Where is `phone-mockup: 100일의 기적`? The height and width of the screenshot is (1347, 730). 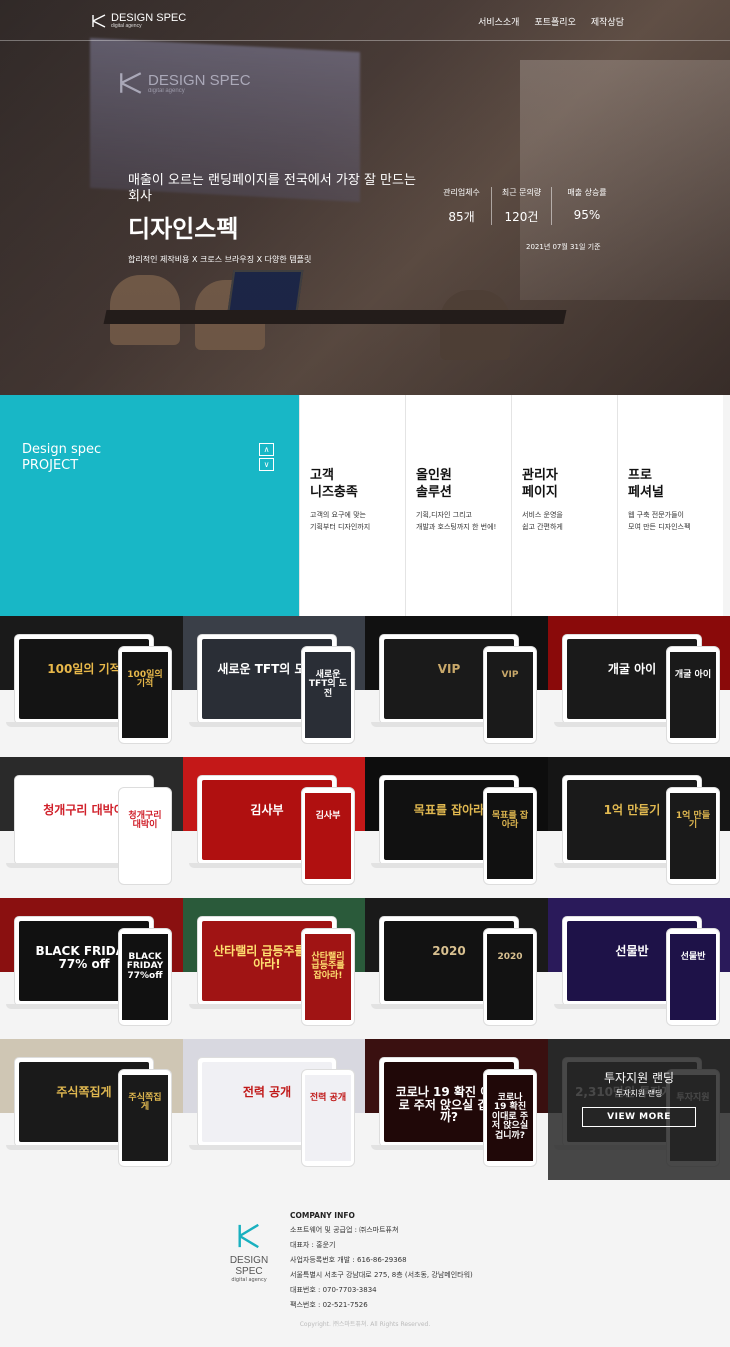
phone-mockup: 100일의 기적 is located at coordinates (145, 695).